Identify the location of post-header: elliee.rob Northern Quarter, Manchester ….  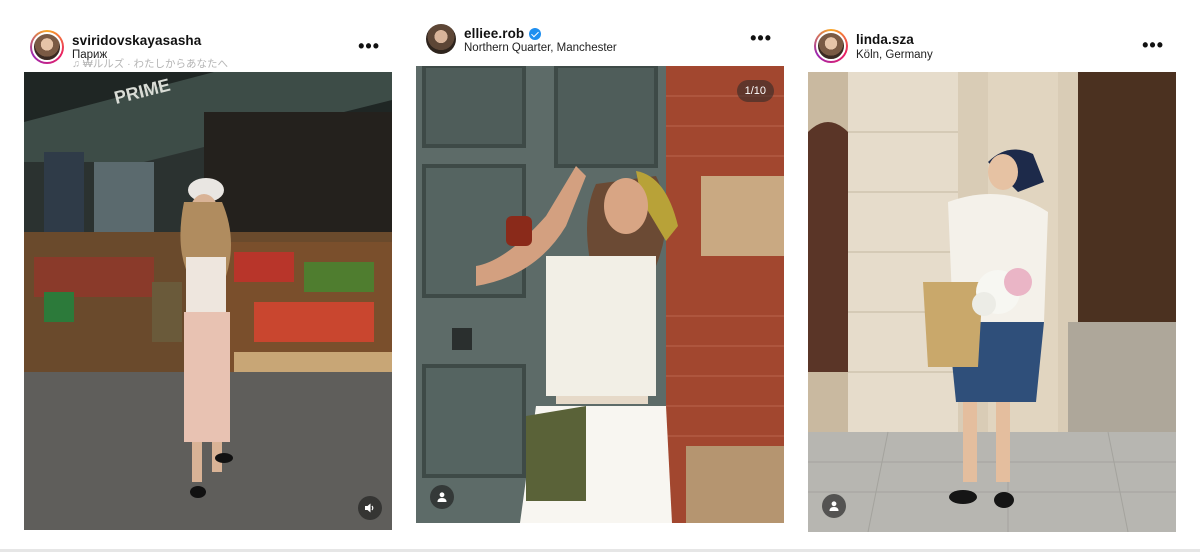
(600, 41).